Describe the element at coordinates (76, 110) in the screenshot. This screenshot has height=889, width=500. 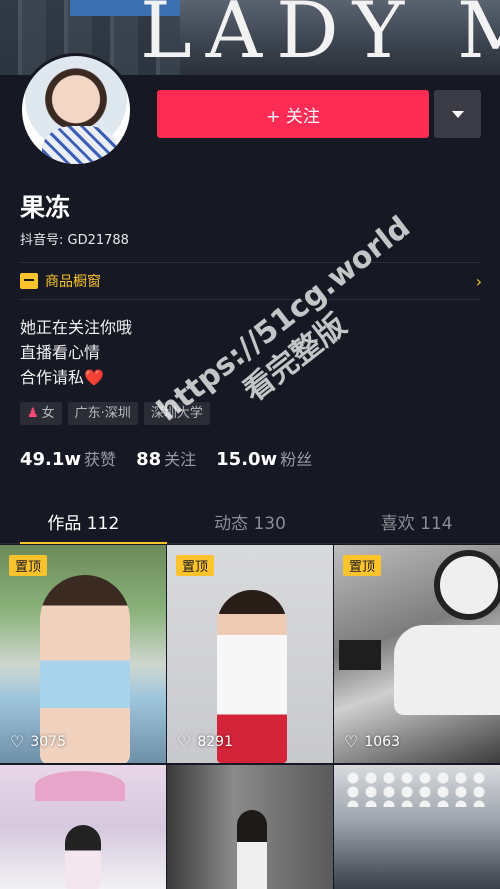
I see `avatar` at that location.